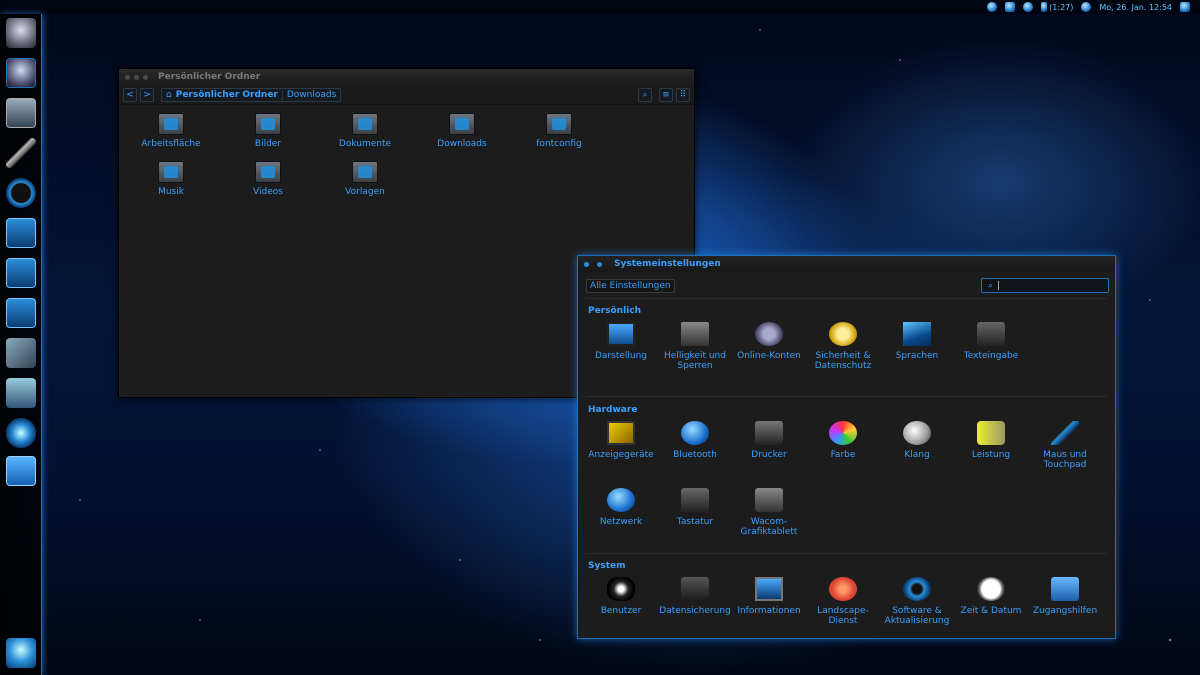 The image size is (1200, 675). Describe the element at coordinates (621, 611) in the screenshot. I see `setting-label: Benutzer` at that location.